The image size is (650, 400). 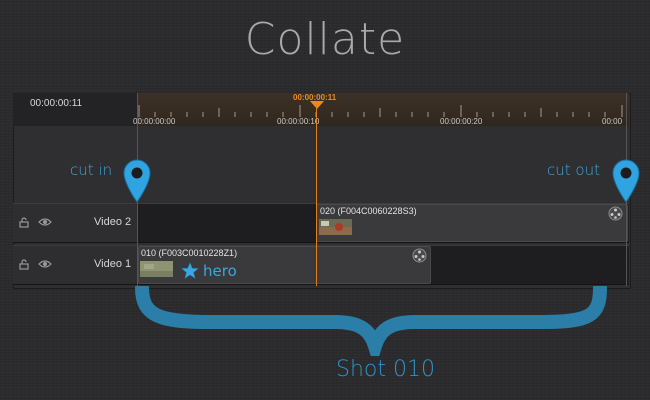 I want to click on shot-label: Shot 010, so click(x=385, y=369).